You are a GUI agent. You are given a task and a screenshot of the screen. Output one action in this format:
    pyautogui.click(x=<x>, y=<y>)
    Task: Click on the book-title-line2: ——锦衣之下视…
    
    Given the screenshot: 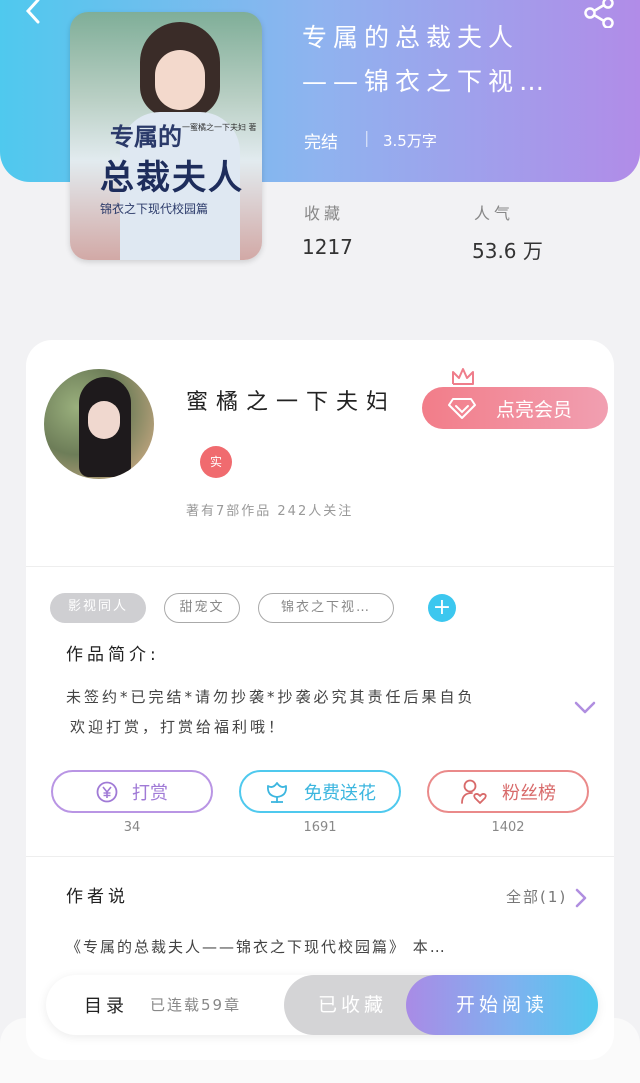 What is the action you would take?
    pyautogui.click(x=426, y=81)
    